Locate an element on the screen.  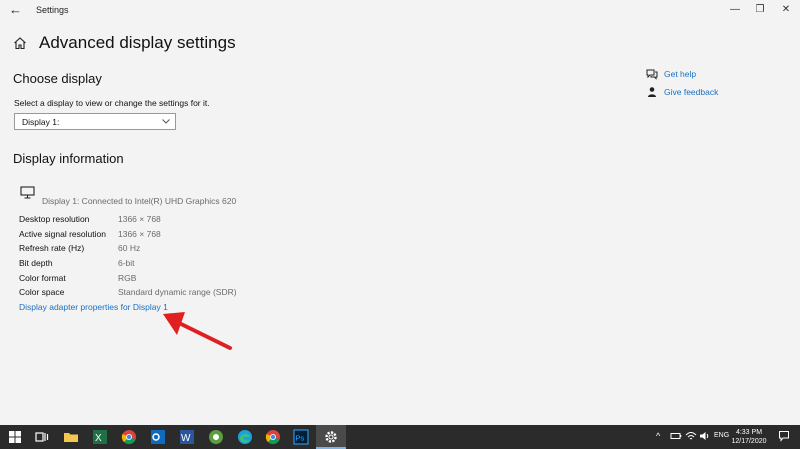
clock-time: 4:33 PM is located at coordinates (749, 432).